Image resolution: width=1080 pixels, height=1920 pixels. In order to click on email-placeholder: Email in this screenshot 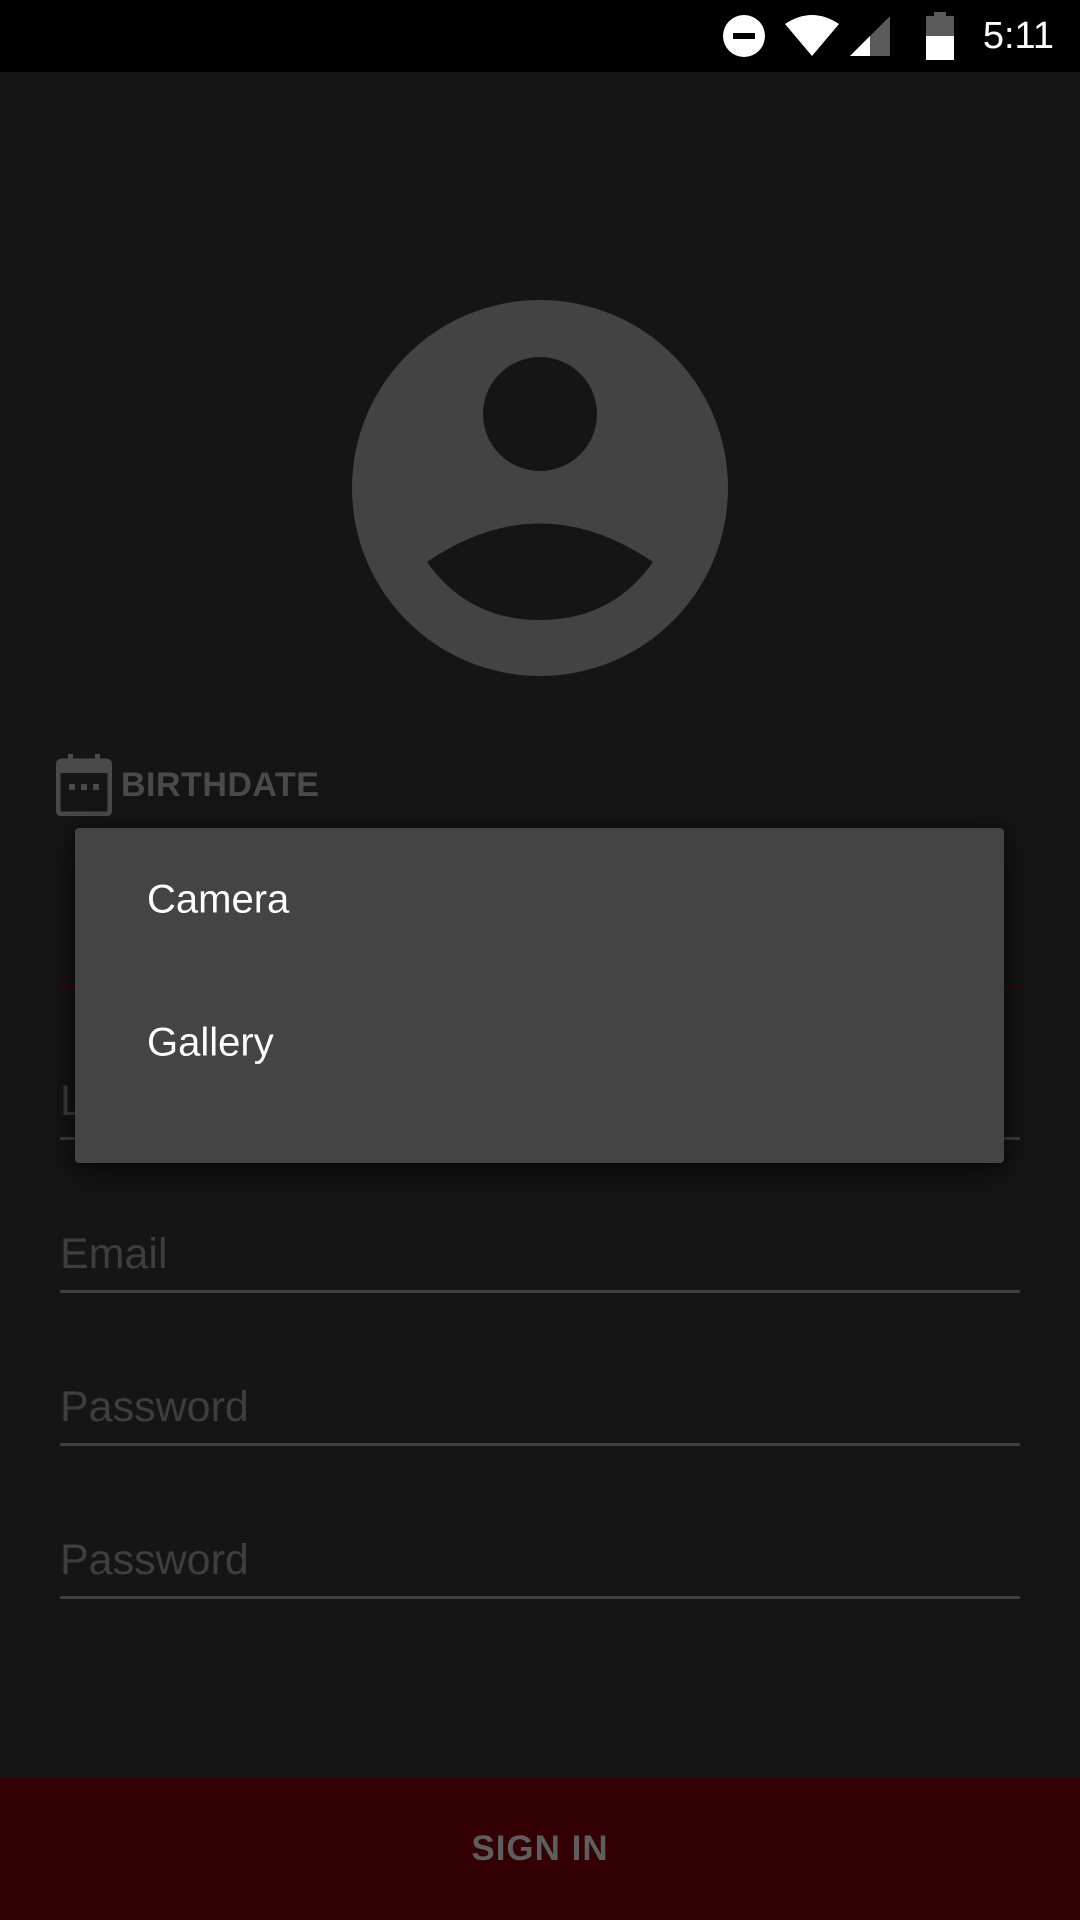, I will do `click(114, 1254)`.